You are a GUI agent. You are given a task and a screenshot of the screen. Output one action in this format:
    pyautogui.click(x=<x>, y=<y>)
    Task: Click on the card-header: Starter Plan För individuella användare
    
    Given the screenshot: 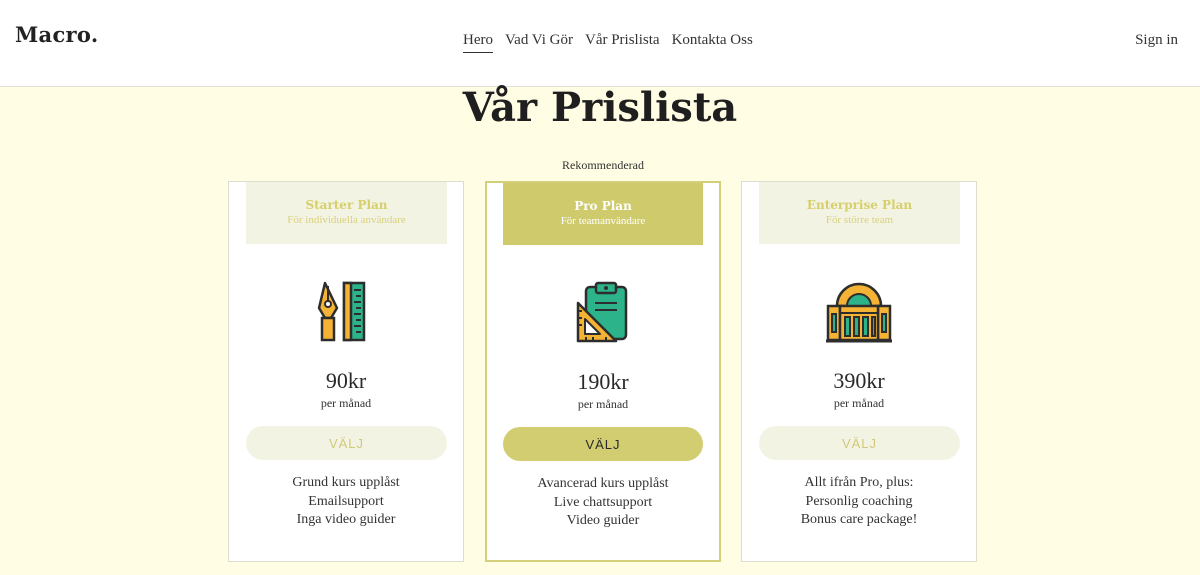 What is the action you would take?
    pyautogui.click(x=346, y=213)
    